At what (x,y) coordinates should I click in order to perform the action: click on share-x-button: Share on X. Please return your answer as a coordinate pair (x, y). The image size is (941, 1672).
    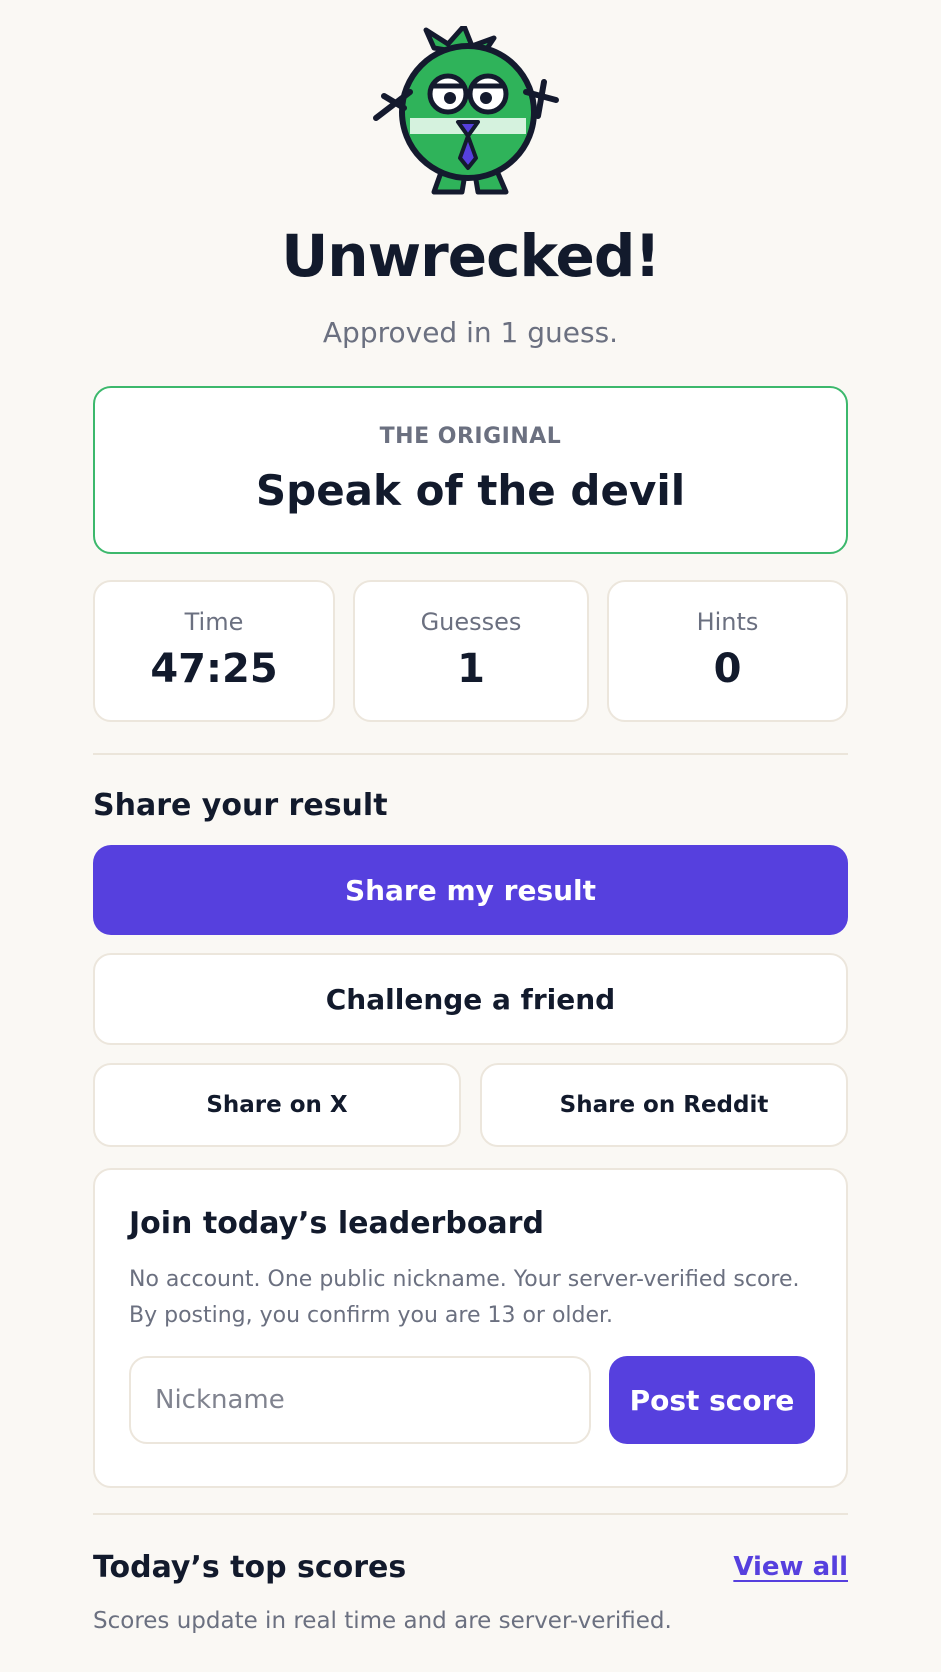
    Looking at the image, I should click on (277, 1105).